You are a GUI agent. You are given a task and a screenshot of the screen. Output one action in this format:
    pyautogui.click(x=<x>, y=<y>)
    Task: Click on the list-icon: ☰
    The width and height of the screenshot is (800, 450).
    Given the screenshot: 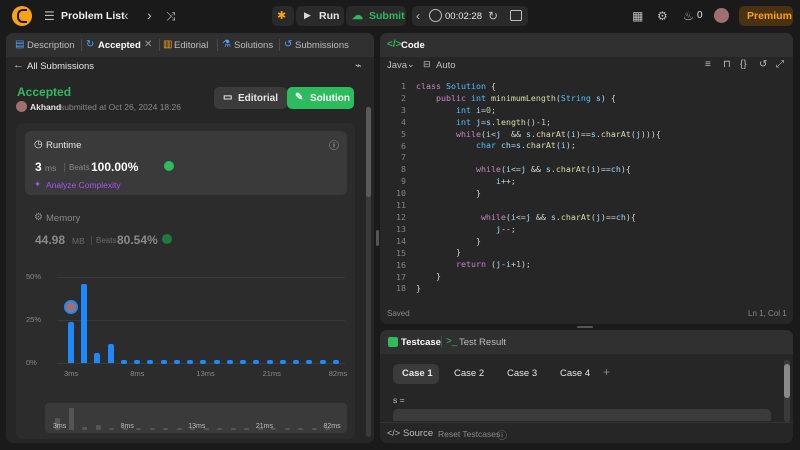 What is the action you would take?
    pyautogui.click(x=49, y=16)
    